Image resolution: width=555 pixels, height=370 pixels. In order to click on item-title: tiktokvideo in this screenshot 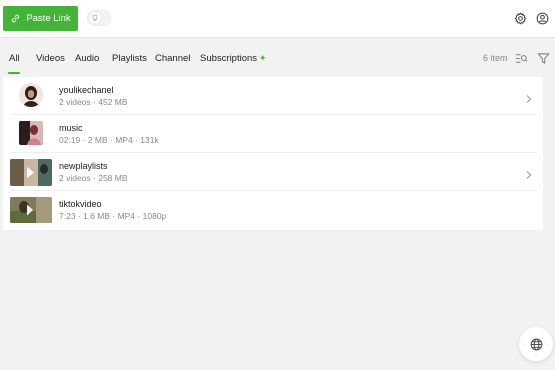, I will do `click(80, 204)`.